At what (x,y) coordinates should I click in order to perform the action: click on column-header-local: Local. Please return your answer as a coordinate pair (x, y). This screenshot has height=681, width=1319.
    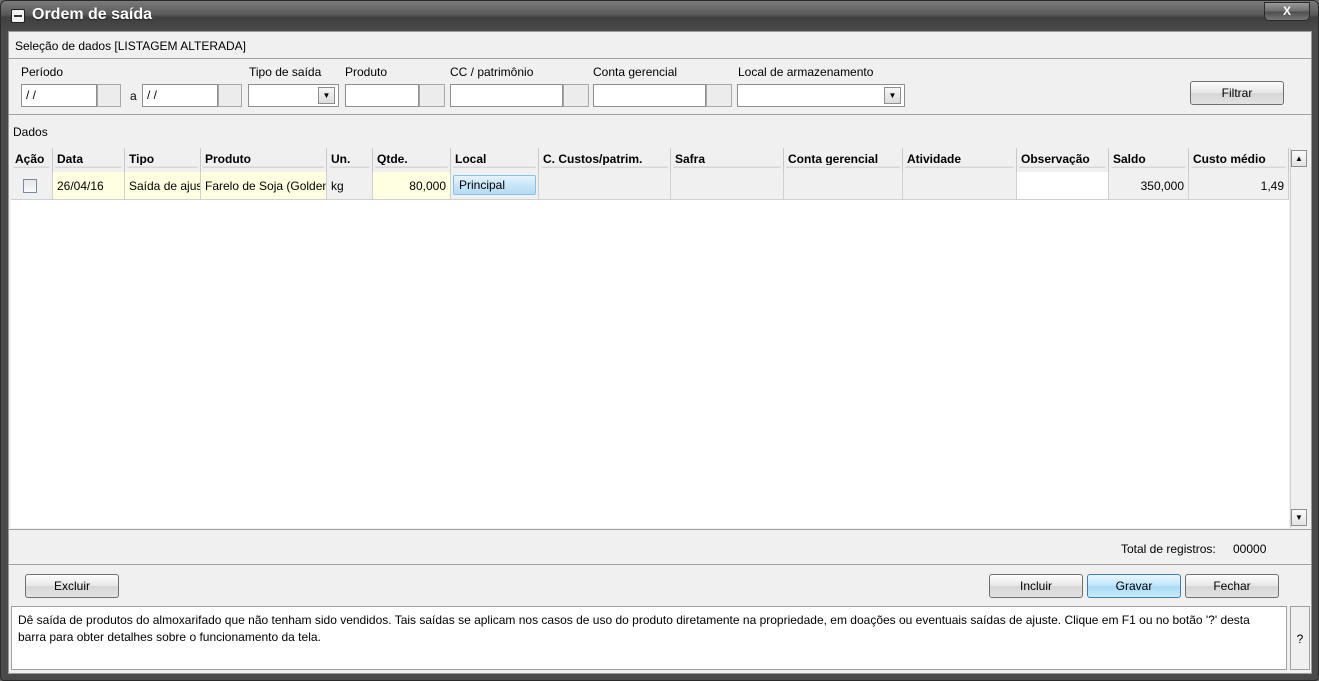
    Looking at the image, I should click on (495, 160).